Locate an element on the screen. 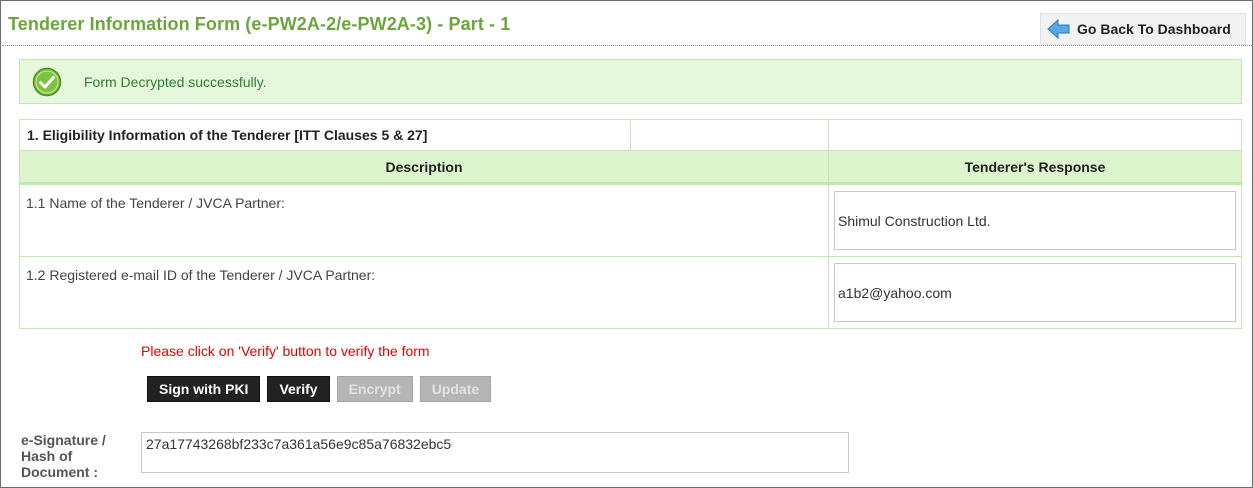  sign-with-pki-button: Sign with PKI is located at coordinates (204, 389).